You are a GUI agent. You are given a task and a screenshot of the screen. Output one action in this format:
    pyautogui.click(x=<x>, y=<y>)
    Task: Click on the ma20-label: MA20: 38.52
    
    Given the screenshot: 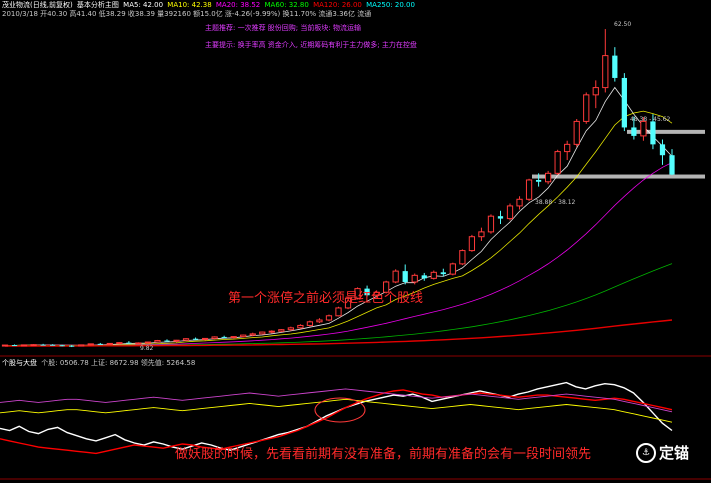 What is the action you would take?
    pyautogui.click(x=238, y=5)
    